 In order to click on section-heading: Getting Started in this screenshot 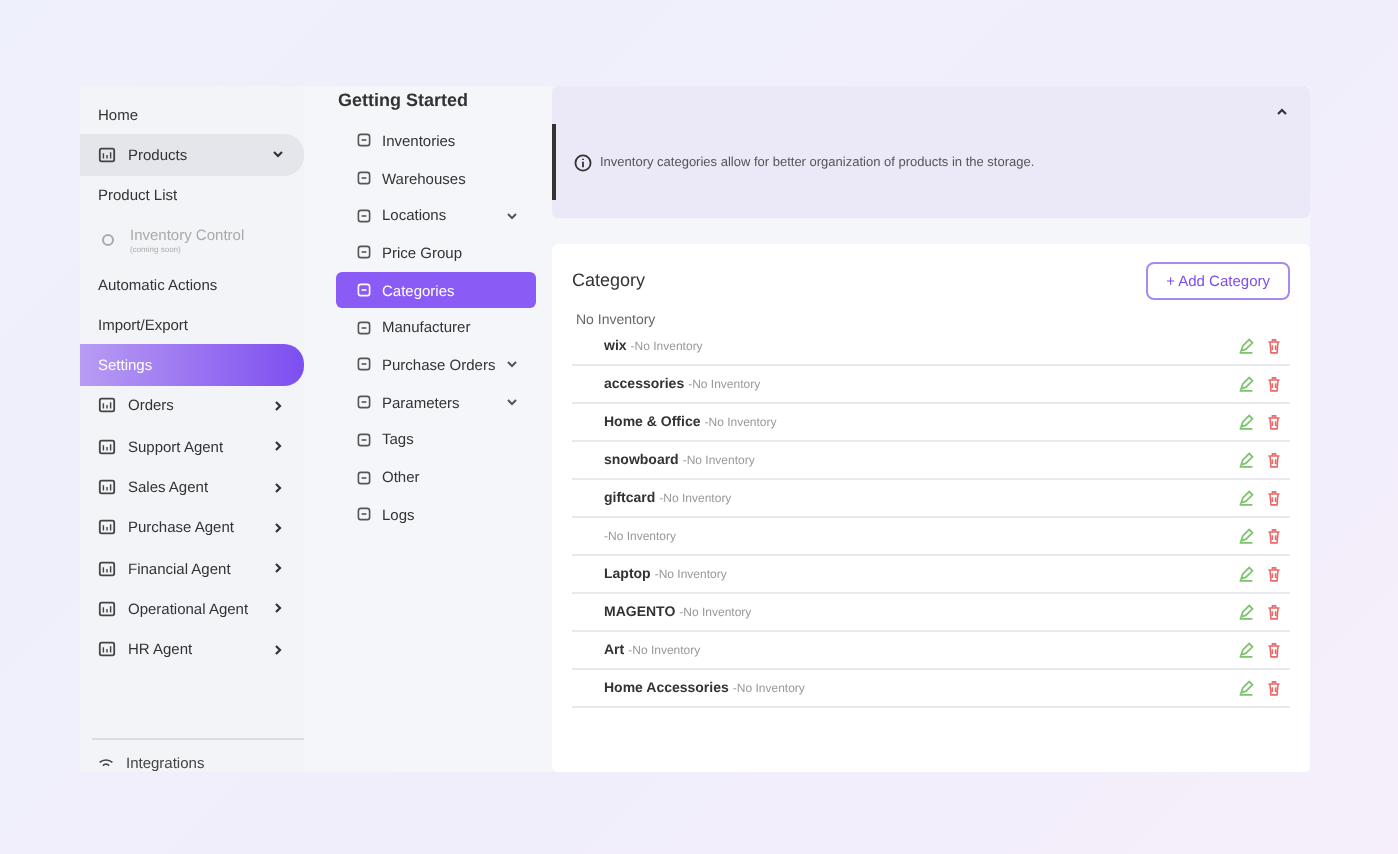, I will do `click(403, 100)`.